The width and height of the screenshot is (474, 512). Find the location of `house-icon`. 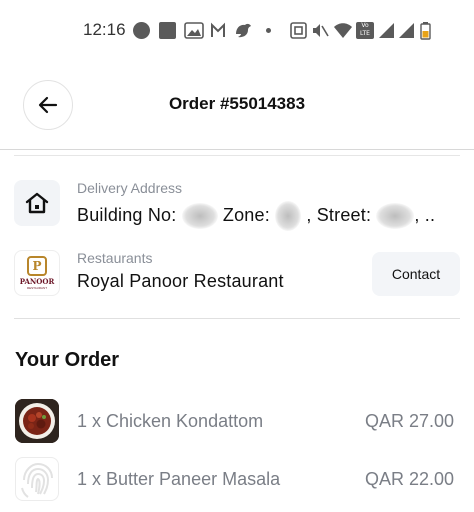

house-icon is located at coordinates (37, 203).